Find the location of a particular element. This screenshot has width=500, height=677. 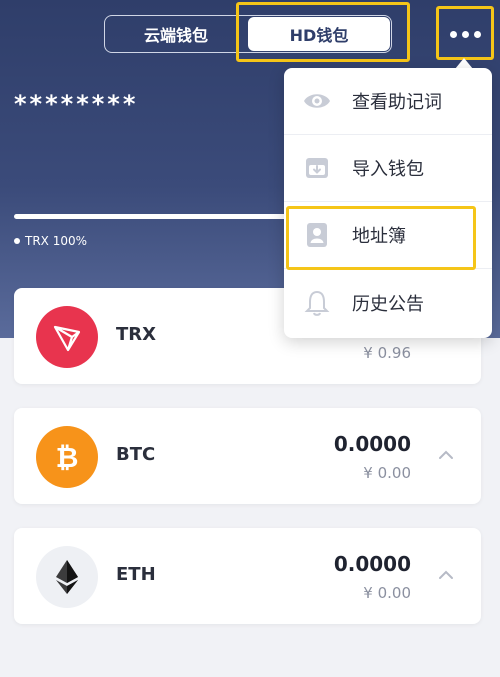

highlight-more-button is located at coordinates (465, 33).